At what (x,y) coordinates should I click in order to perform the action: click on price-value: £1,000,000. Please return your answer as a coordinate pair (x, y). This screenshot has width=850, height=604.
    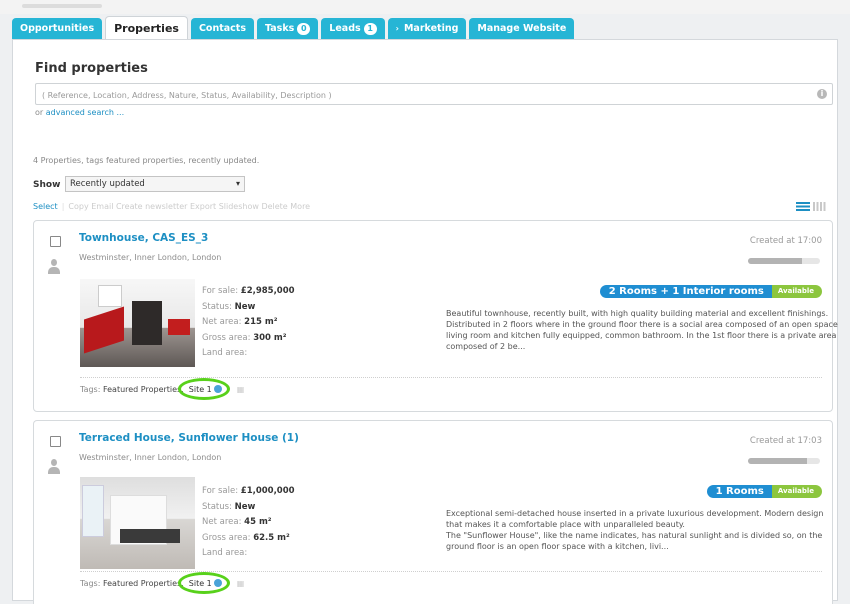
    Looking at the image, I should click on (267, 491).